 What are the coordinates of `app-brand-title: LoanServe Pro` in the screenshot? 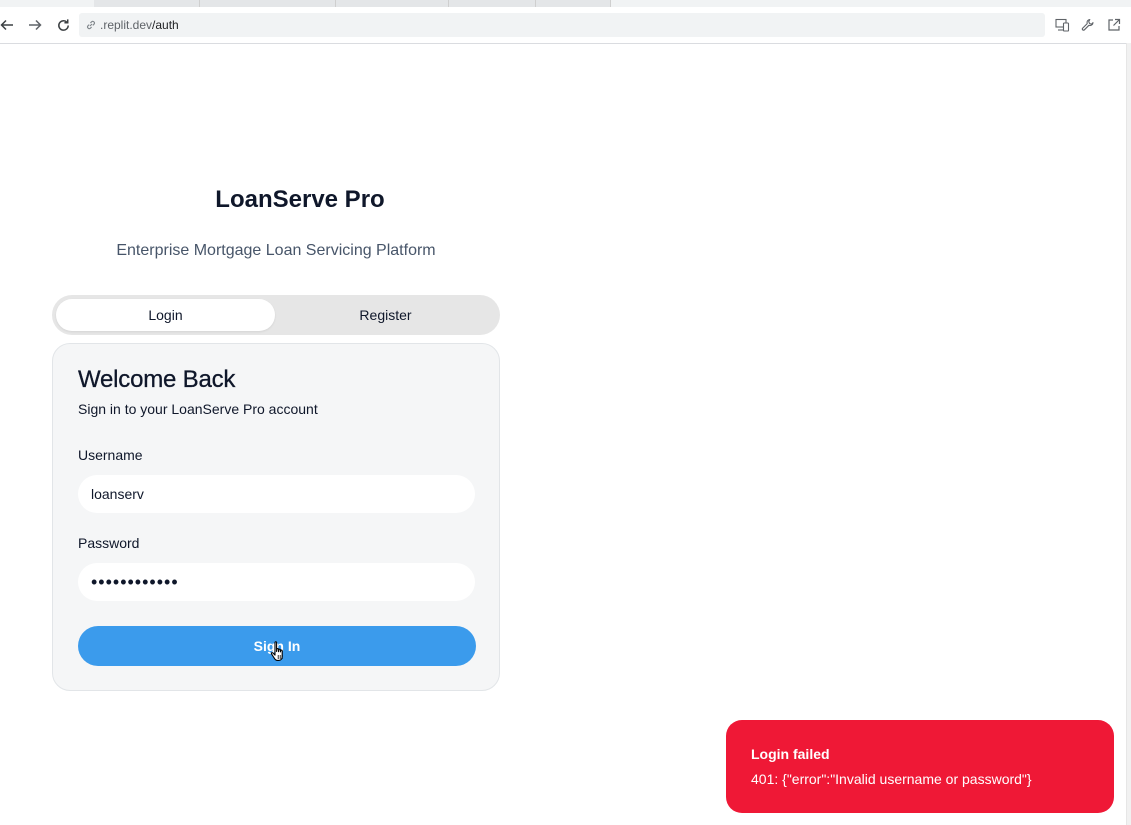 It's located at (300, 199).